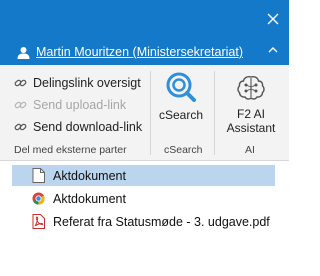 This screenshot has height=276, width=320. Describe the element at coordinates (20, 105) in the screenshot. I see `link-upload-icon` at that location.